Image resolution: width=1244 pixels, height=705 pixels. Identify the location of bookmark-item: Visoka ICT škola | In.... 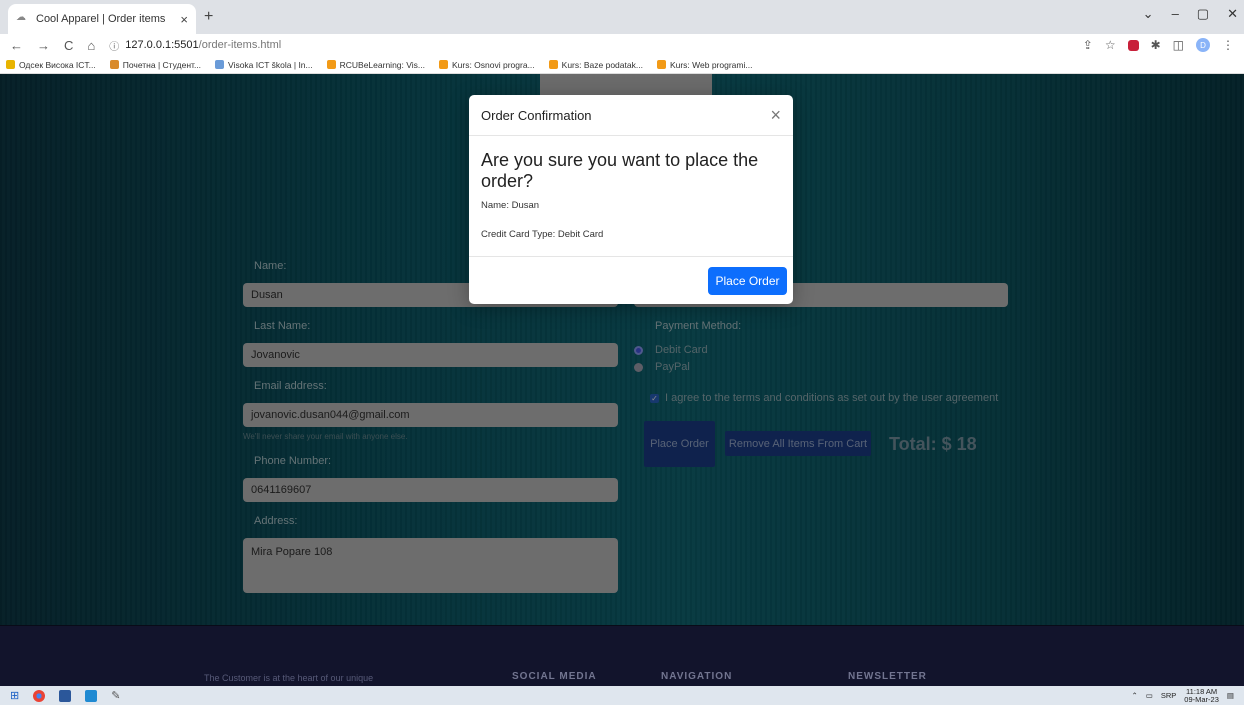
(264, 65).